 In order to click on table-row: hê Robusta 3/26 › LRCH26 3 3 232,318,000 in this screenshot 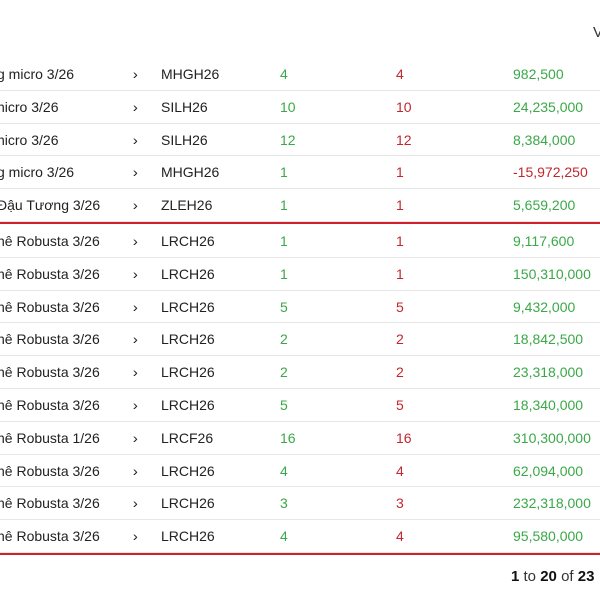, I will do `click(300, 504)`.